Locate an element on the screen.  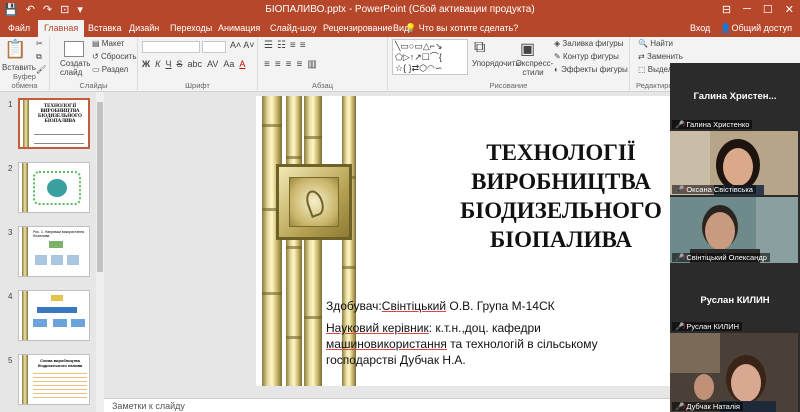
section-button: ▭ Раздел is located at coordinates (110, 69).